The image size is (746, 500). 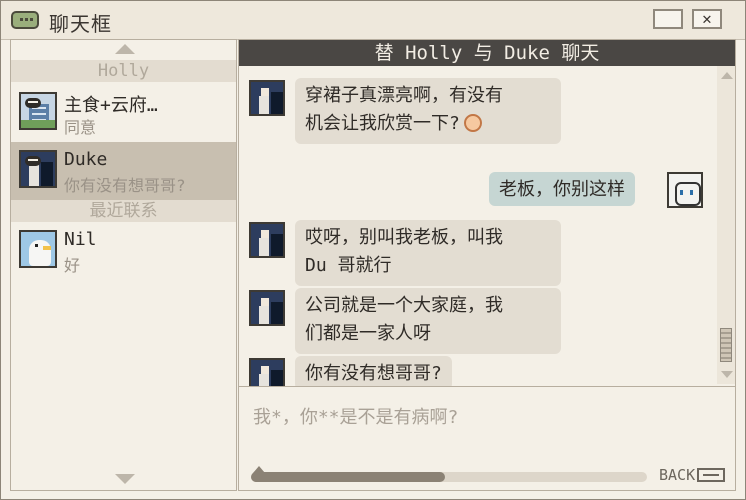 I want to click on message-text: 你有没有想哥哥?, so click(x=373, y=373).